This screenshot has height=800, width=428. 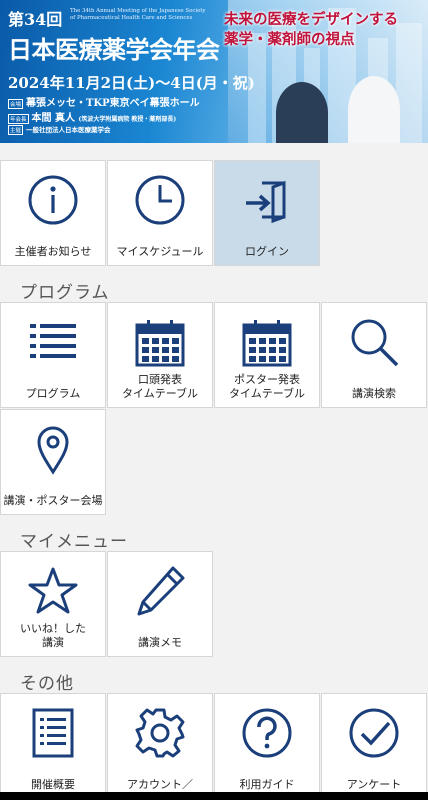 What do you see at coordinates (160, 251) in the screenshot?
I see `tile-label: マイスケジュール` at bounding box center [160, 251].